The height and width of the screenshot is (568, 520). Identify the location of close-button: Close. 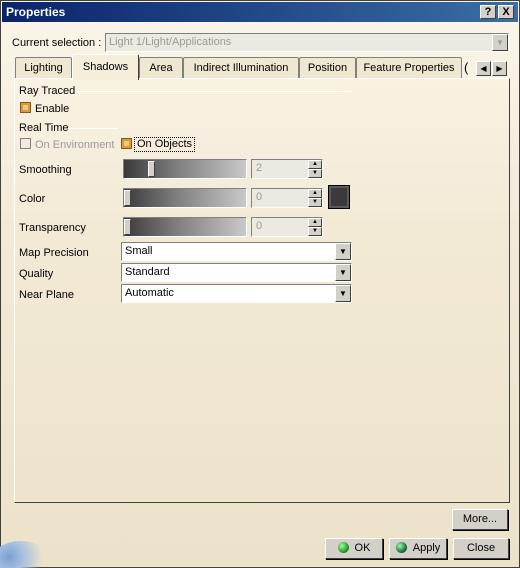
(481, 548).